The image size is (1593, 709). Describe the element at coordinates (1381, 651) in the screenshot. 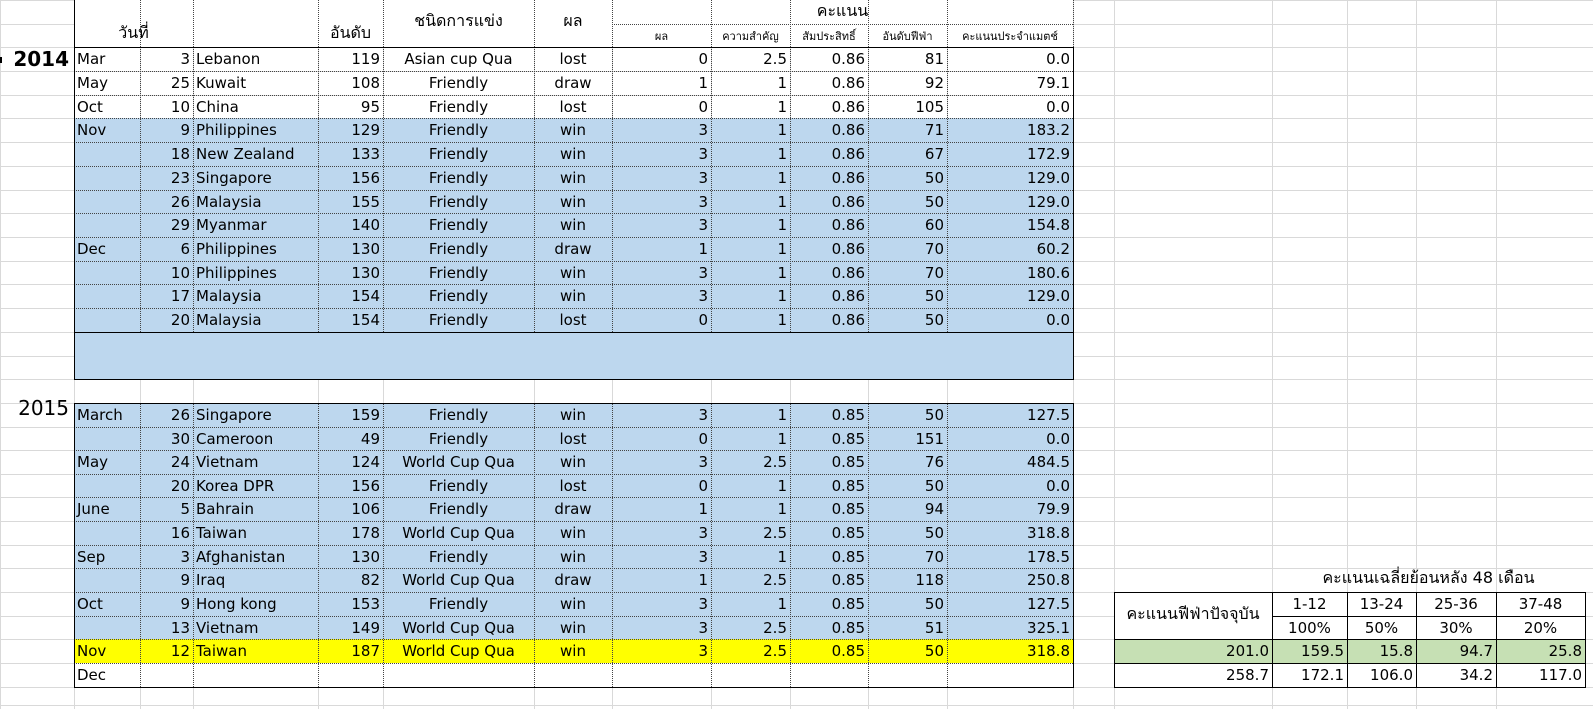

I see `summary-value: 15.8` at that location.